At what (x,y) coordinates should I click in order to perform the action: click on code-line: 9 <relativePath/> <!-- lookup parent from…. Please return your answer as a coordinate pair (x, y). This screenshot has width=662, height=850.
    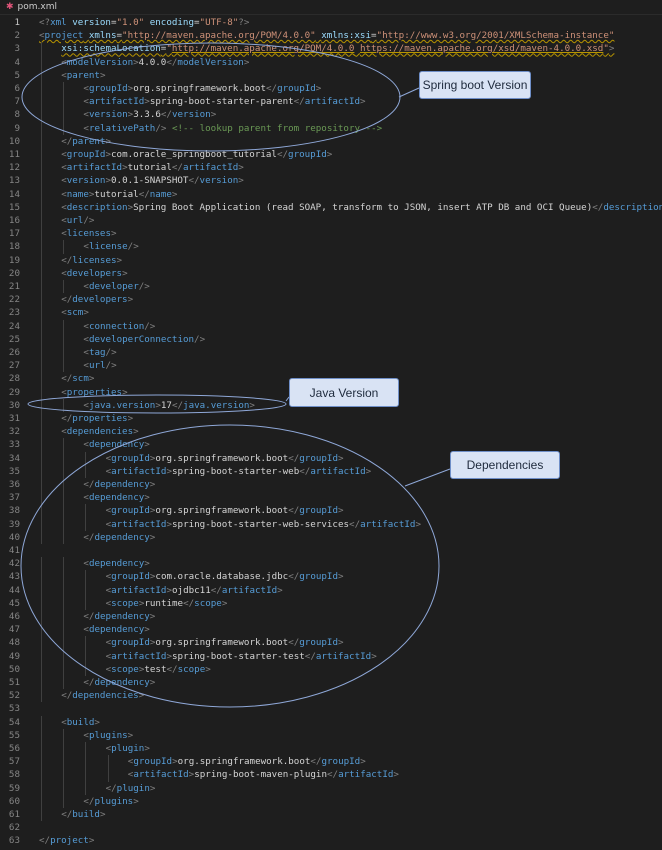
    Looking at the image, I should click on (331, 128).